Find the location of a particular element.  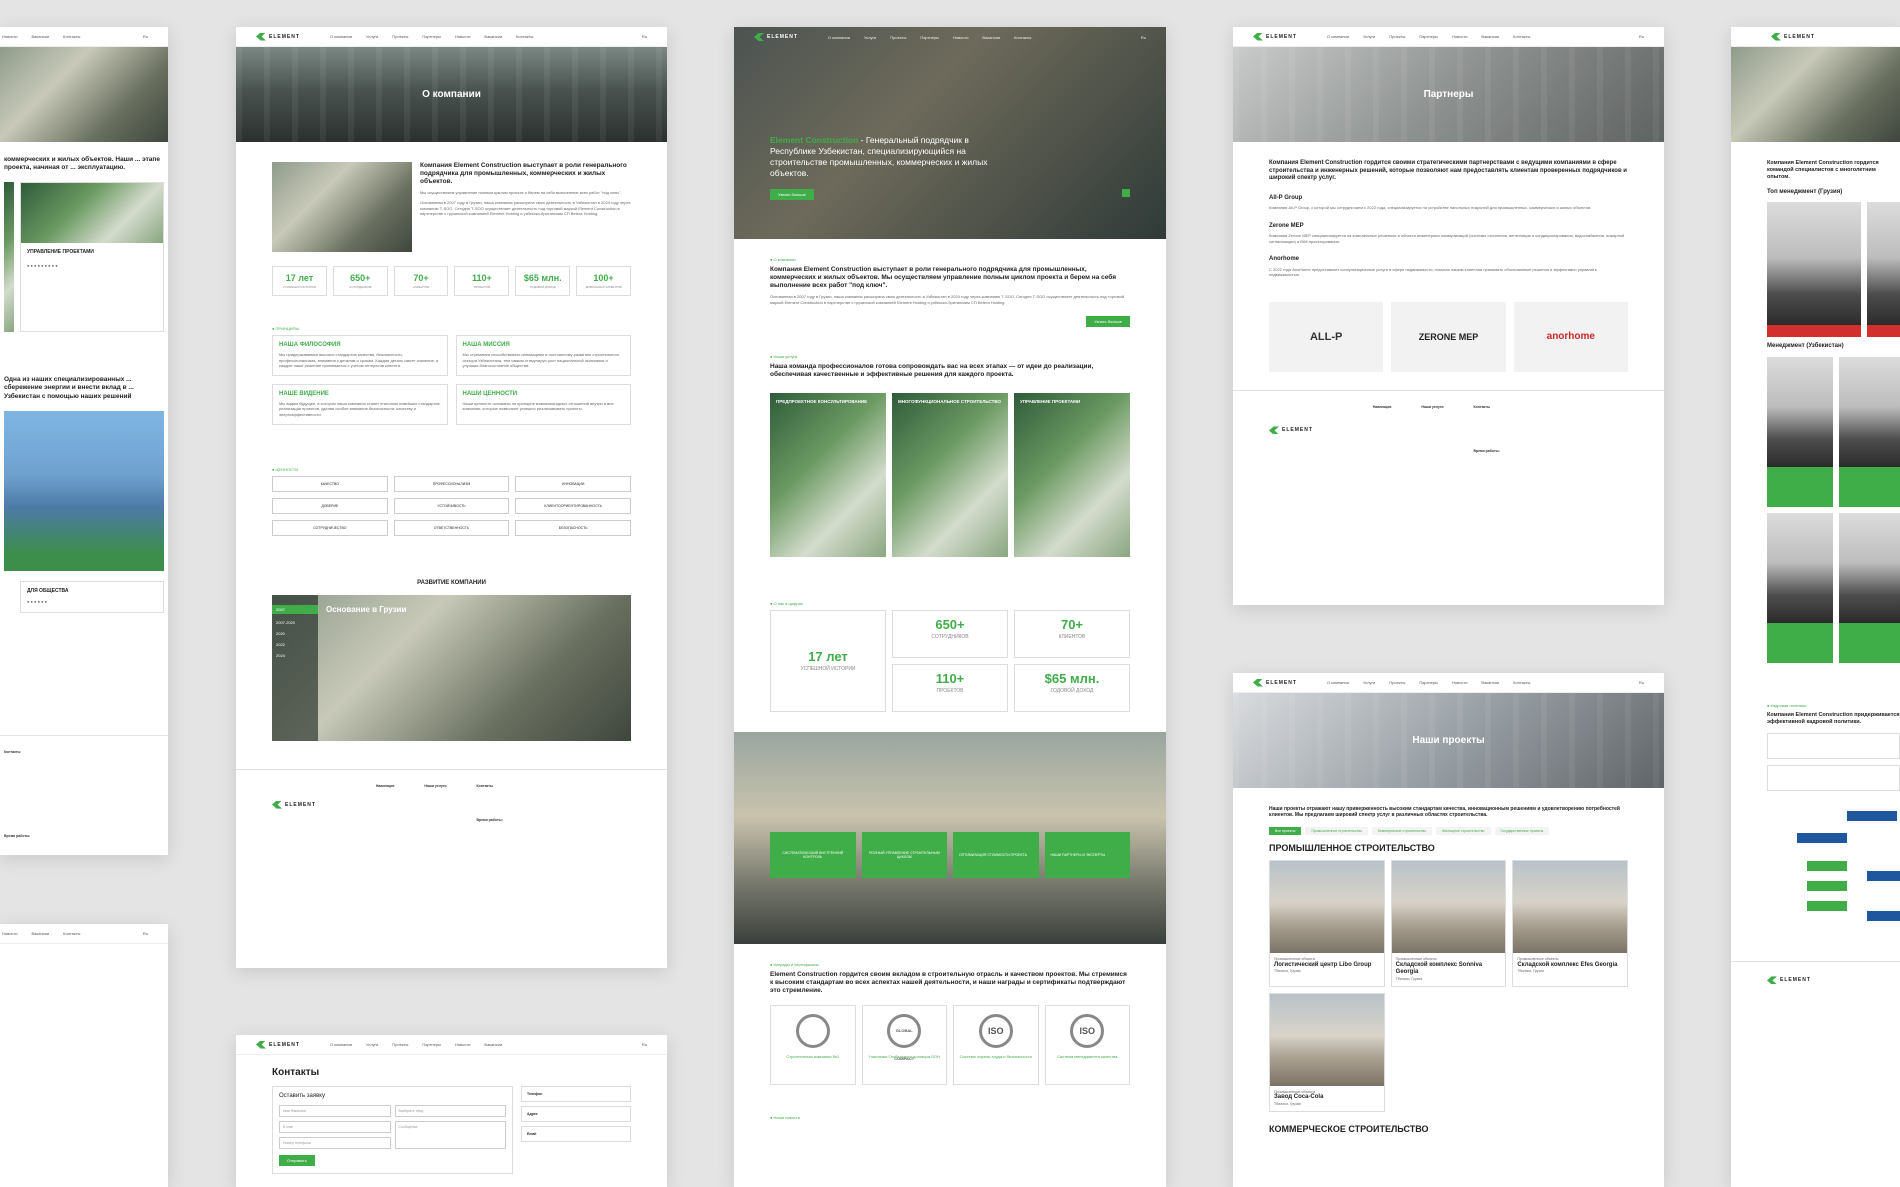

logo: ELEMENT is located at coordinates (278, 36).